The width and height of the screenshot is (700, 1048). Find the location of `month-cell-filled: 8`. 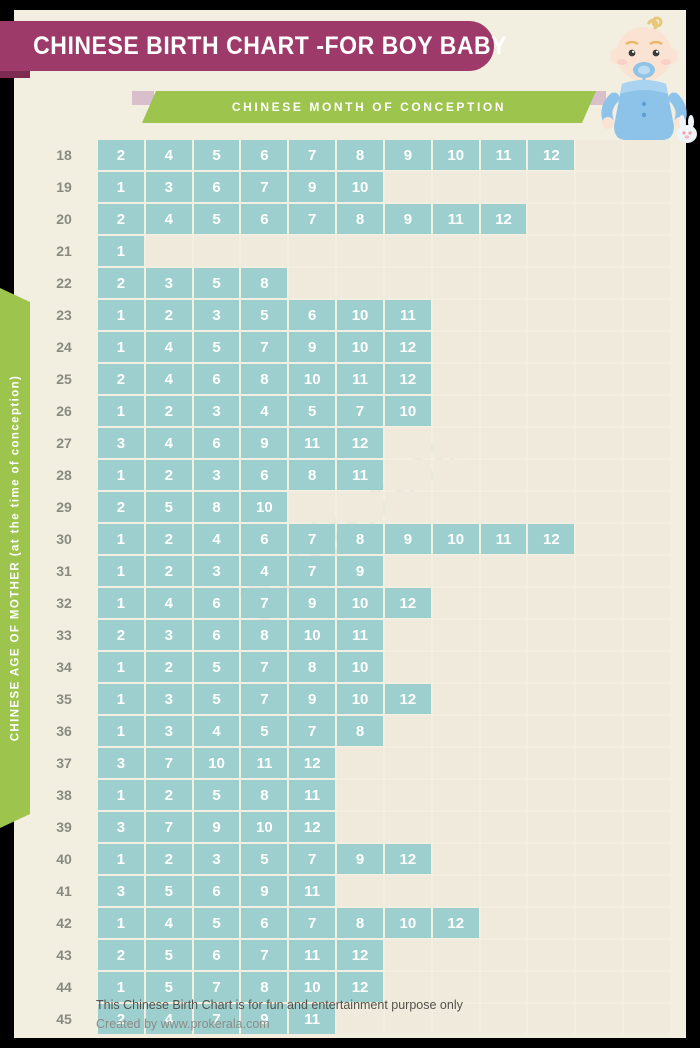

month-cell-filled: 8 is located at coordinates (360, 219).